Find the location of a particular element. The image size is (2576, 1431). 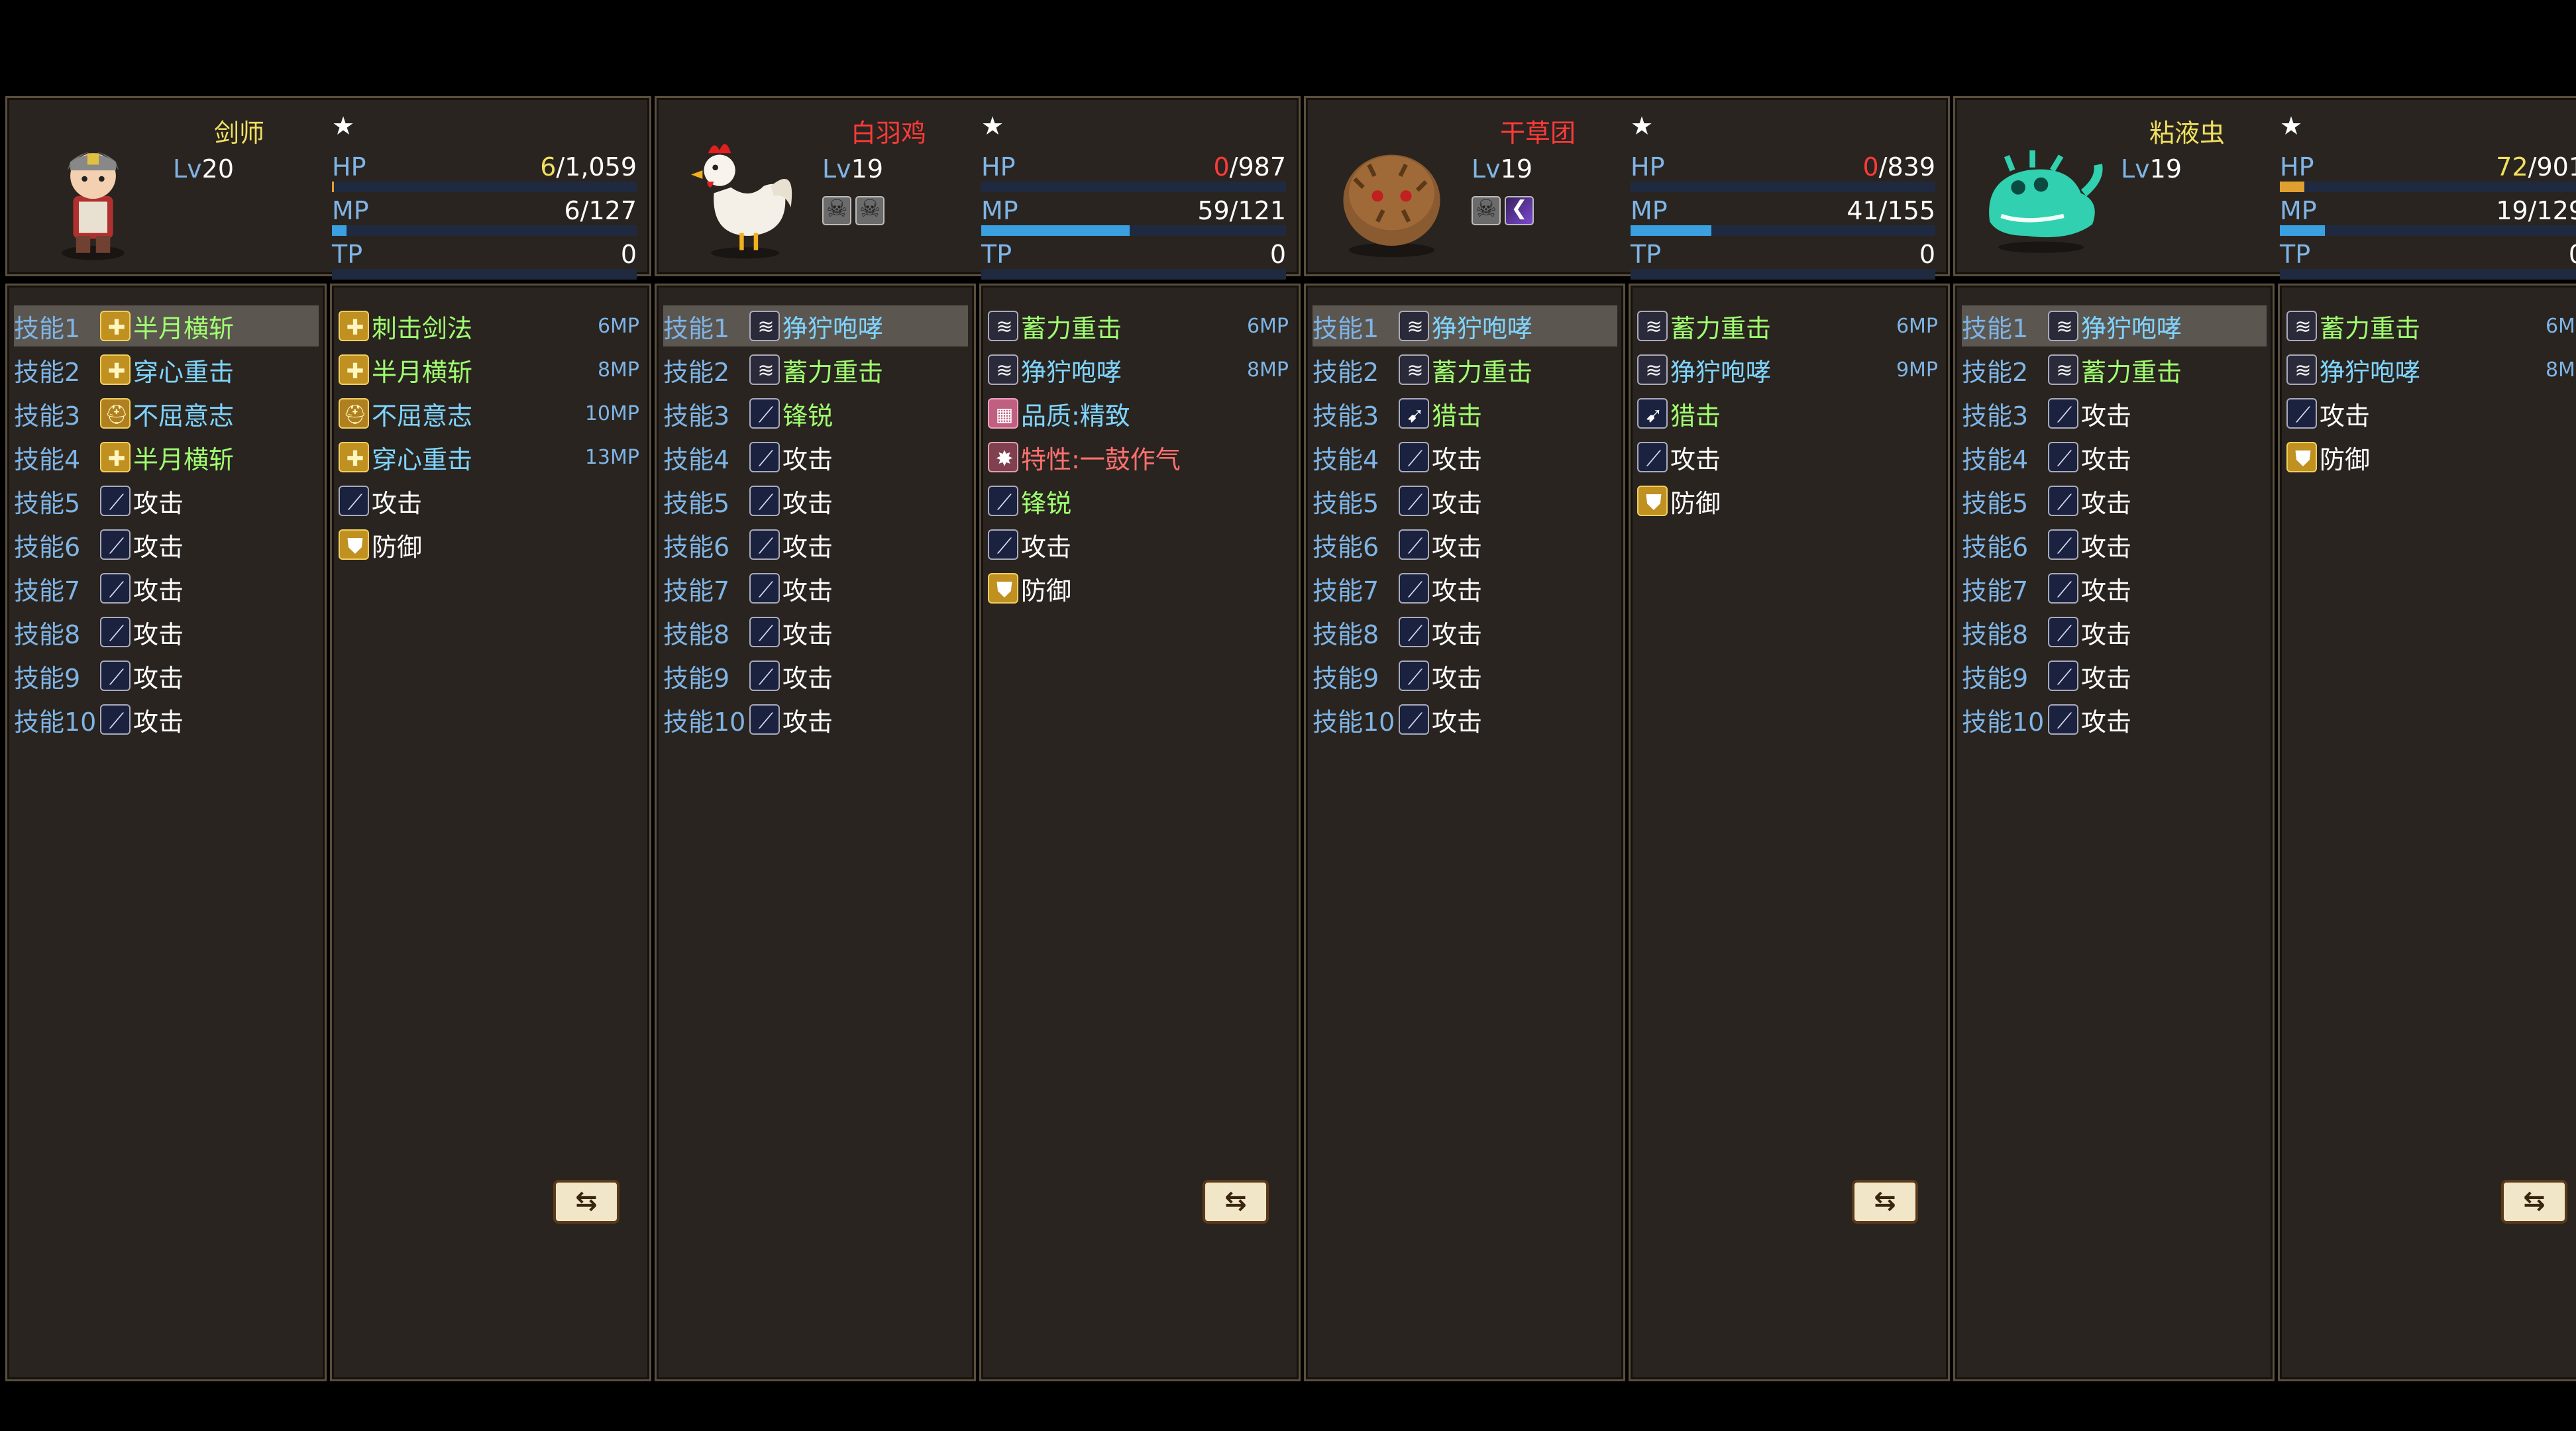

swap-icon: ⇆ is located at coordinates (2534, 1201).